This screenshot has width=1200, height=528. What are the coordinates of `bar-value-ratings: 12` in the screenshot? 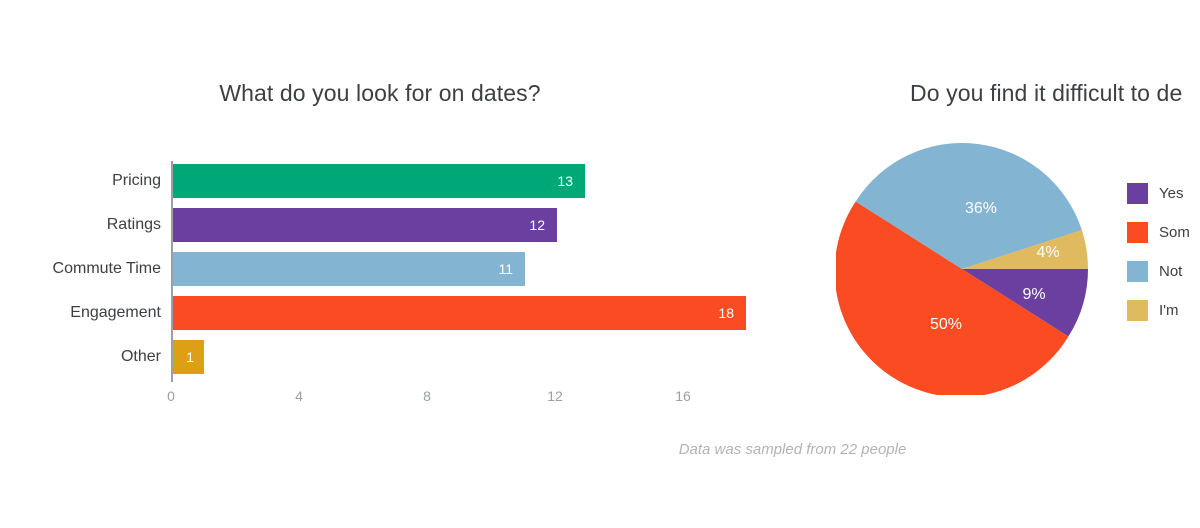 It's located at (537, 225).